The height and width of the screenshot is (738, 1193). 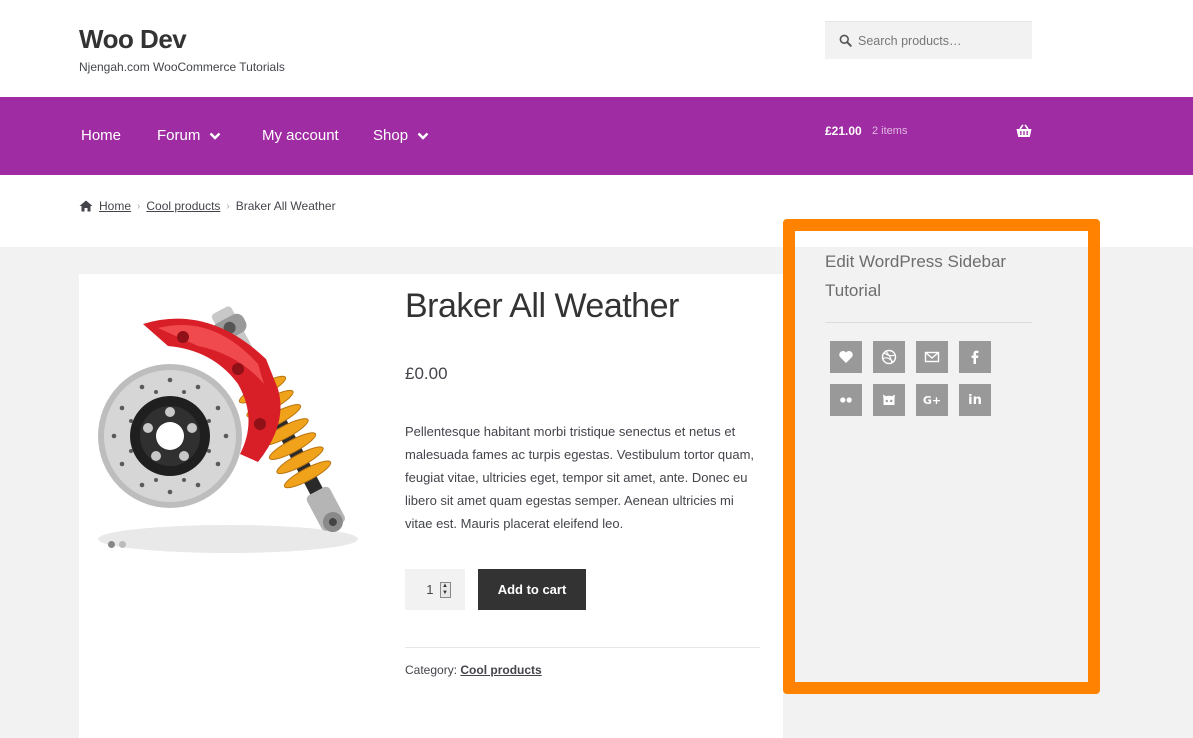 What do you see at coordinates (183, 206) in the screenshot?
I see `breadcrumb-category-link: Cool products` at bounding box center [183, 206].